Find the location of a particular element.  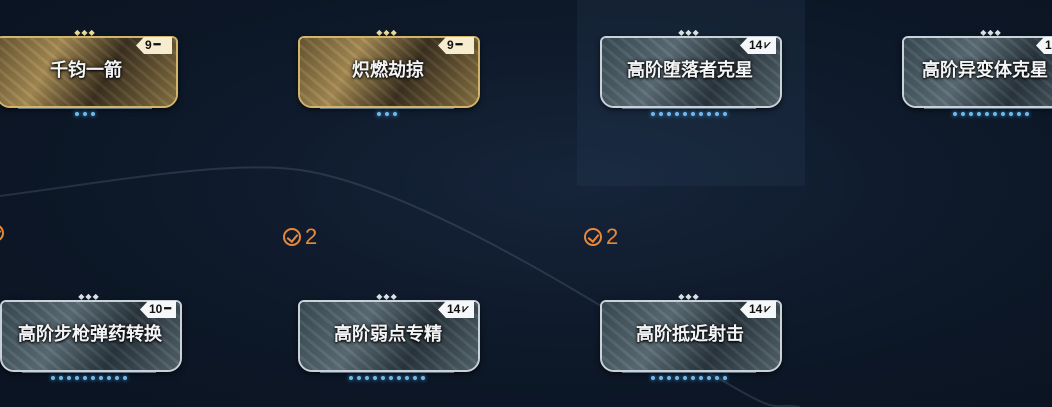

mod-card: ◆◆◆ 14 ⩗ 高阶堕落者克星 is located at coordinates (690, 73).